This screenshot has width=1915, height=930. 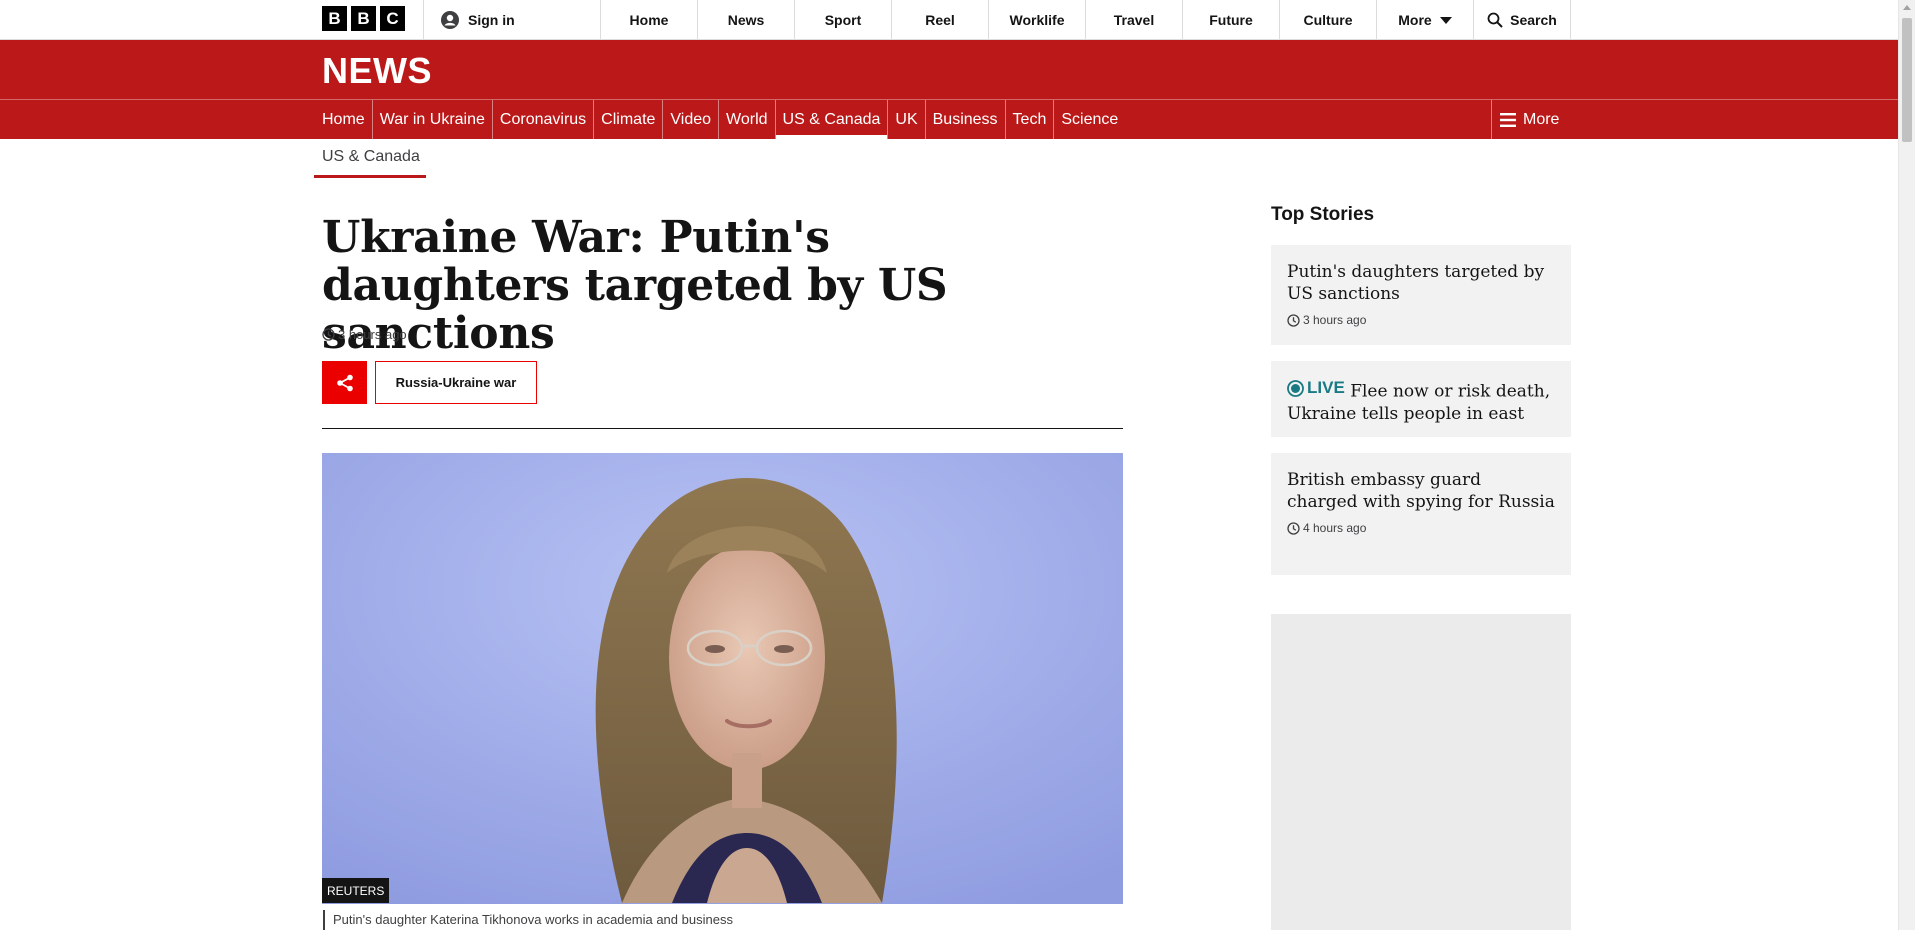 I want to click on search-button: Search, so click(x=1522, y=20).